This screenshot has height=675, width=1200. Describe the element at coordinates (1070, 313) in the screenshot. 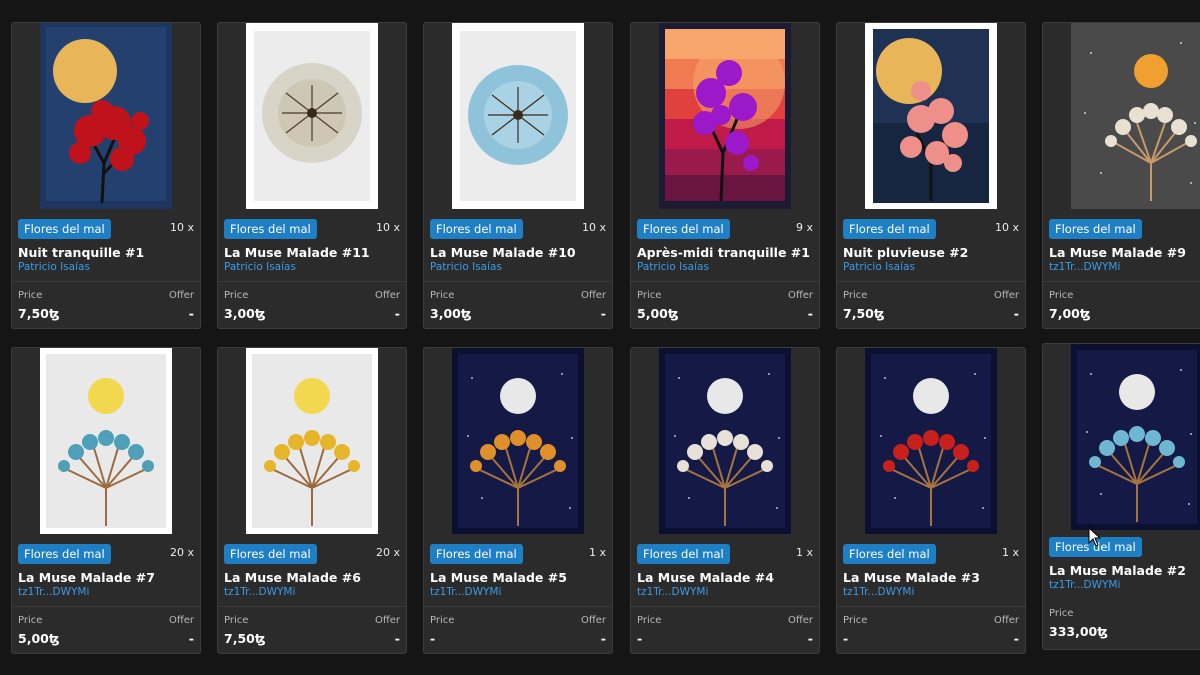

I see `price-value: 7,00ꜩ` at that location.